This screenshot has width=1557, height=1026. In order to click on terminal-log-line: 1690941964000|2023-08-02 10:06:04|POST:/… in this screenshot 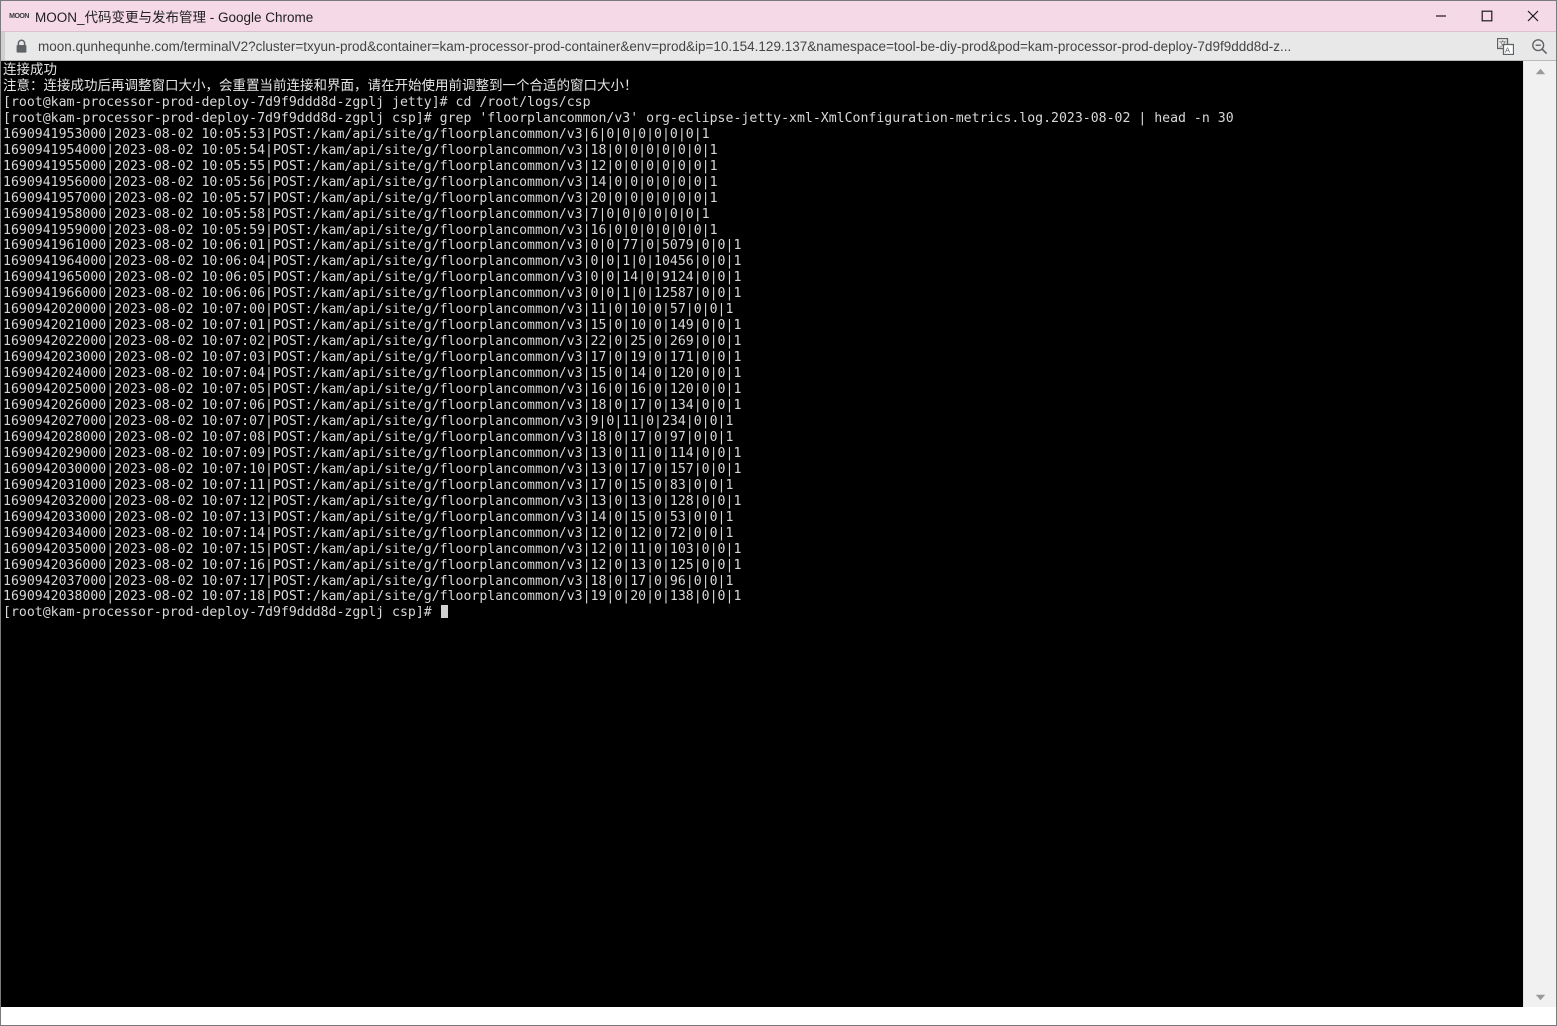, I will do `click(372, 262)`.